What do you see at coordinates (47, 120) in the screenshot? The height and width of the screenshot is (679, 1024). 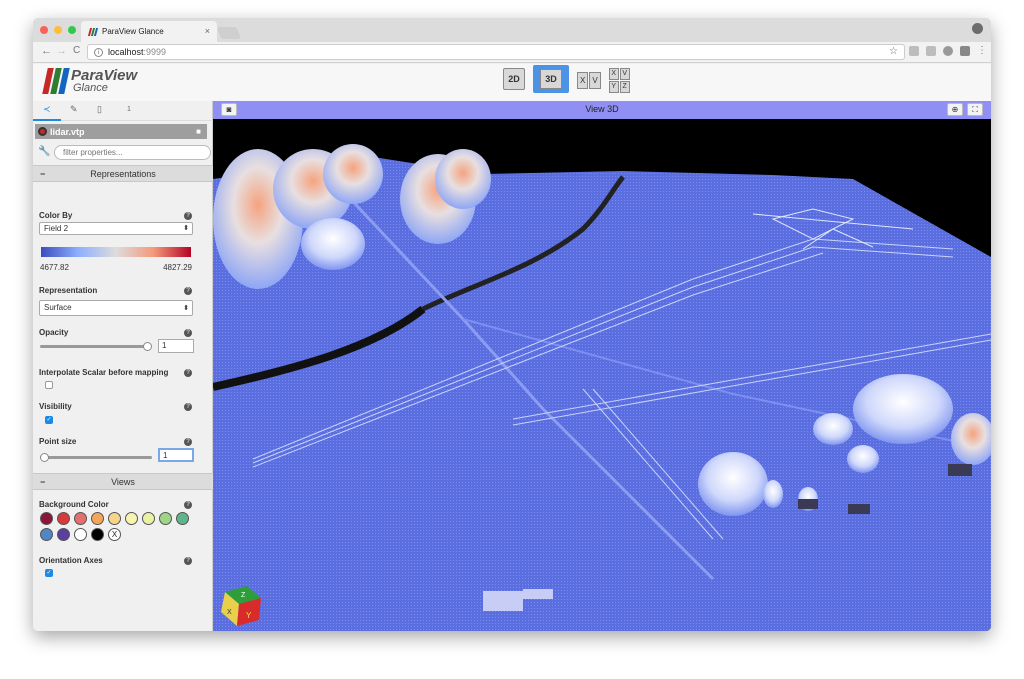 I see `active-tab-indicator` at bounding box center [47, 120].